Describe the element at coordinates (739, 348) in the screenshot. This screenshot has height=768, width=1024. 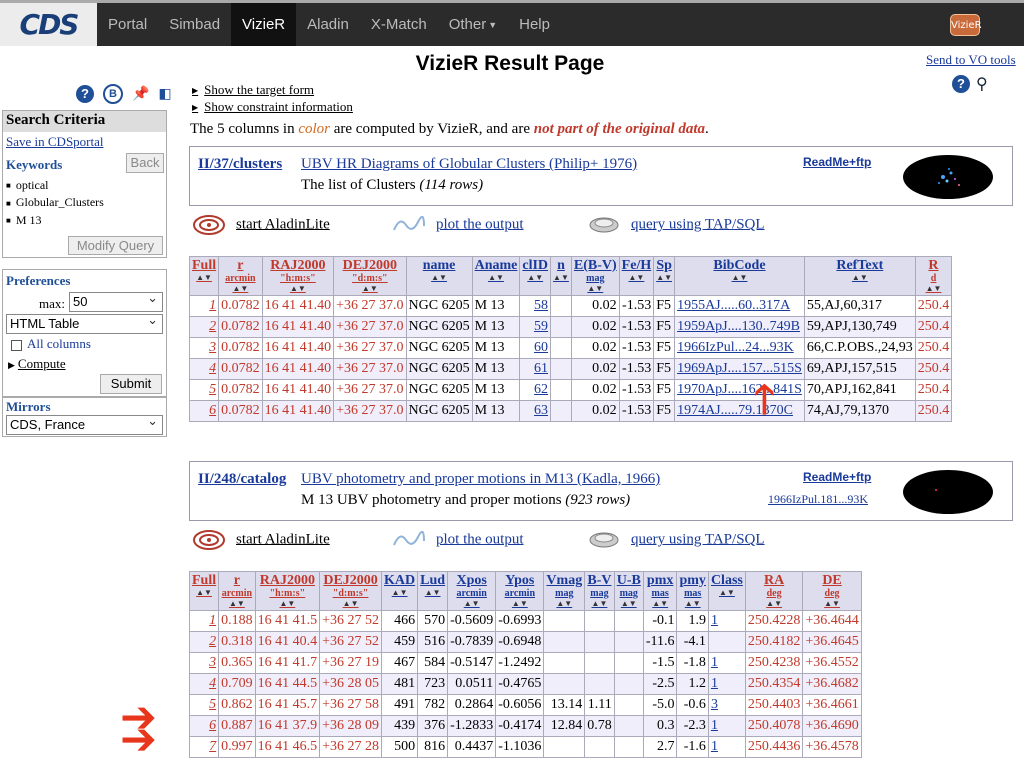
I see `table-cell: 1966IzPul...24...93K` at that location.